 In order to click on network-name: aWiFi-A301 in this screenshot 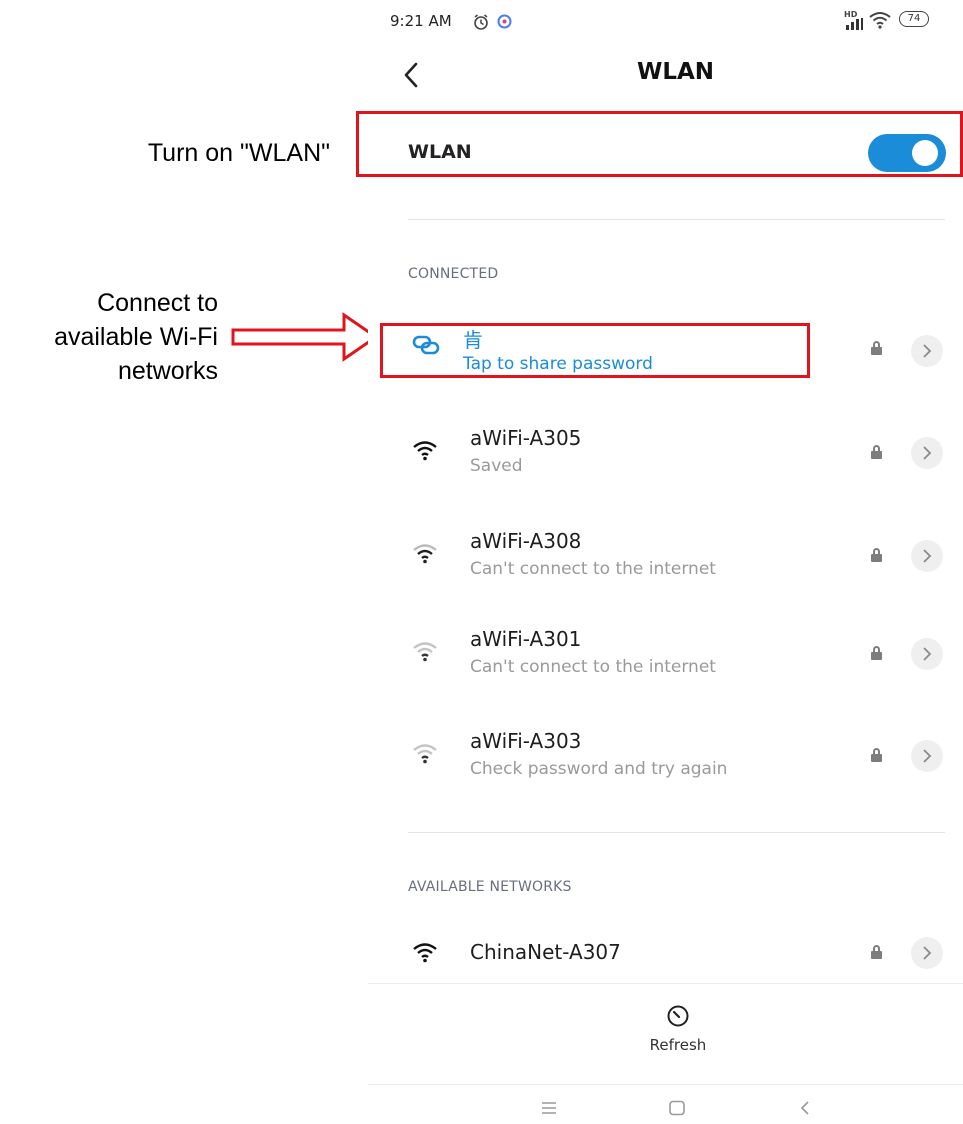, I will do `click(526, 639)`.